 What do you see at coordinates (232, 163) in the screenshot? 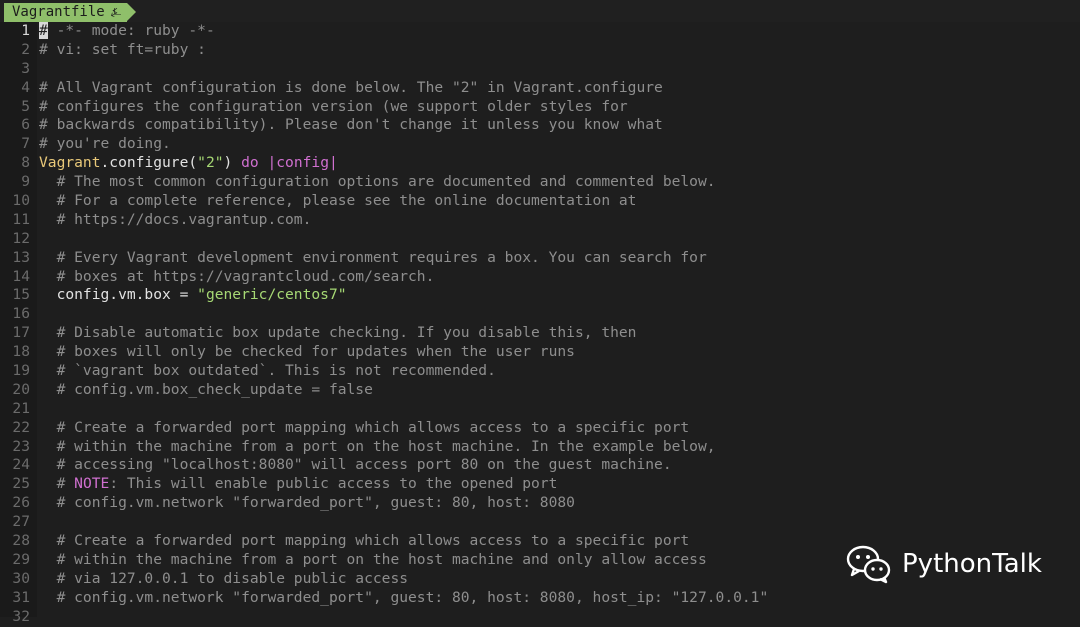
I see `code-token: )` at bounding box center [232, 163].